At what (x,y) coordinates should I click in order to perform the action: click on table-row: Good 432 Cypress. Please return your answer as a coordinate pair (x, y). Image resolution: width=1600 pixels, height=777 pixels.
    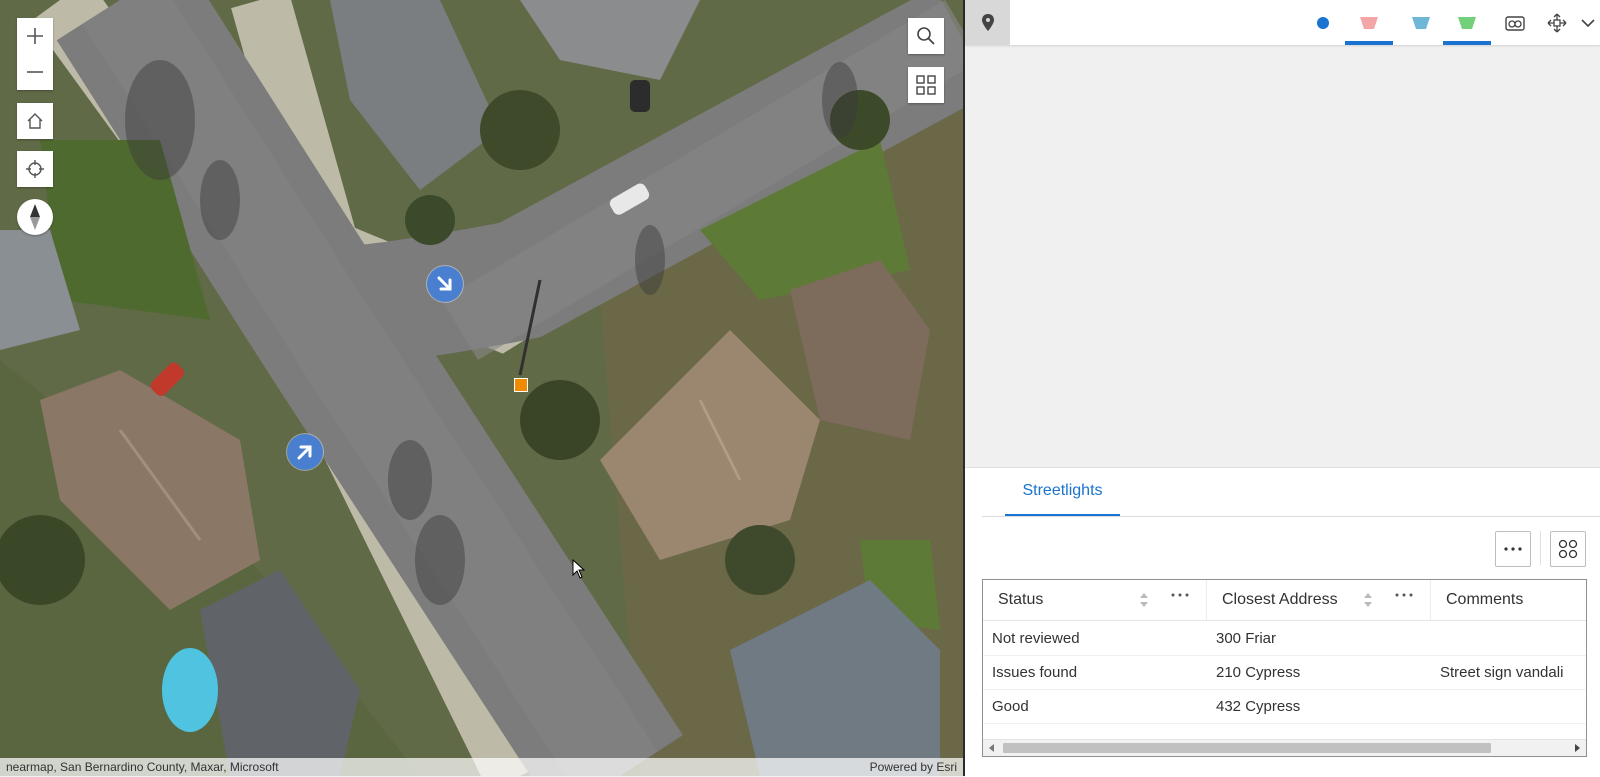
    Looking at the image, I should click on (1284, 706).